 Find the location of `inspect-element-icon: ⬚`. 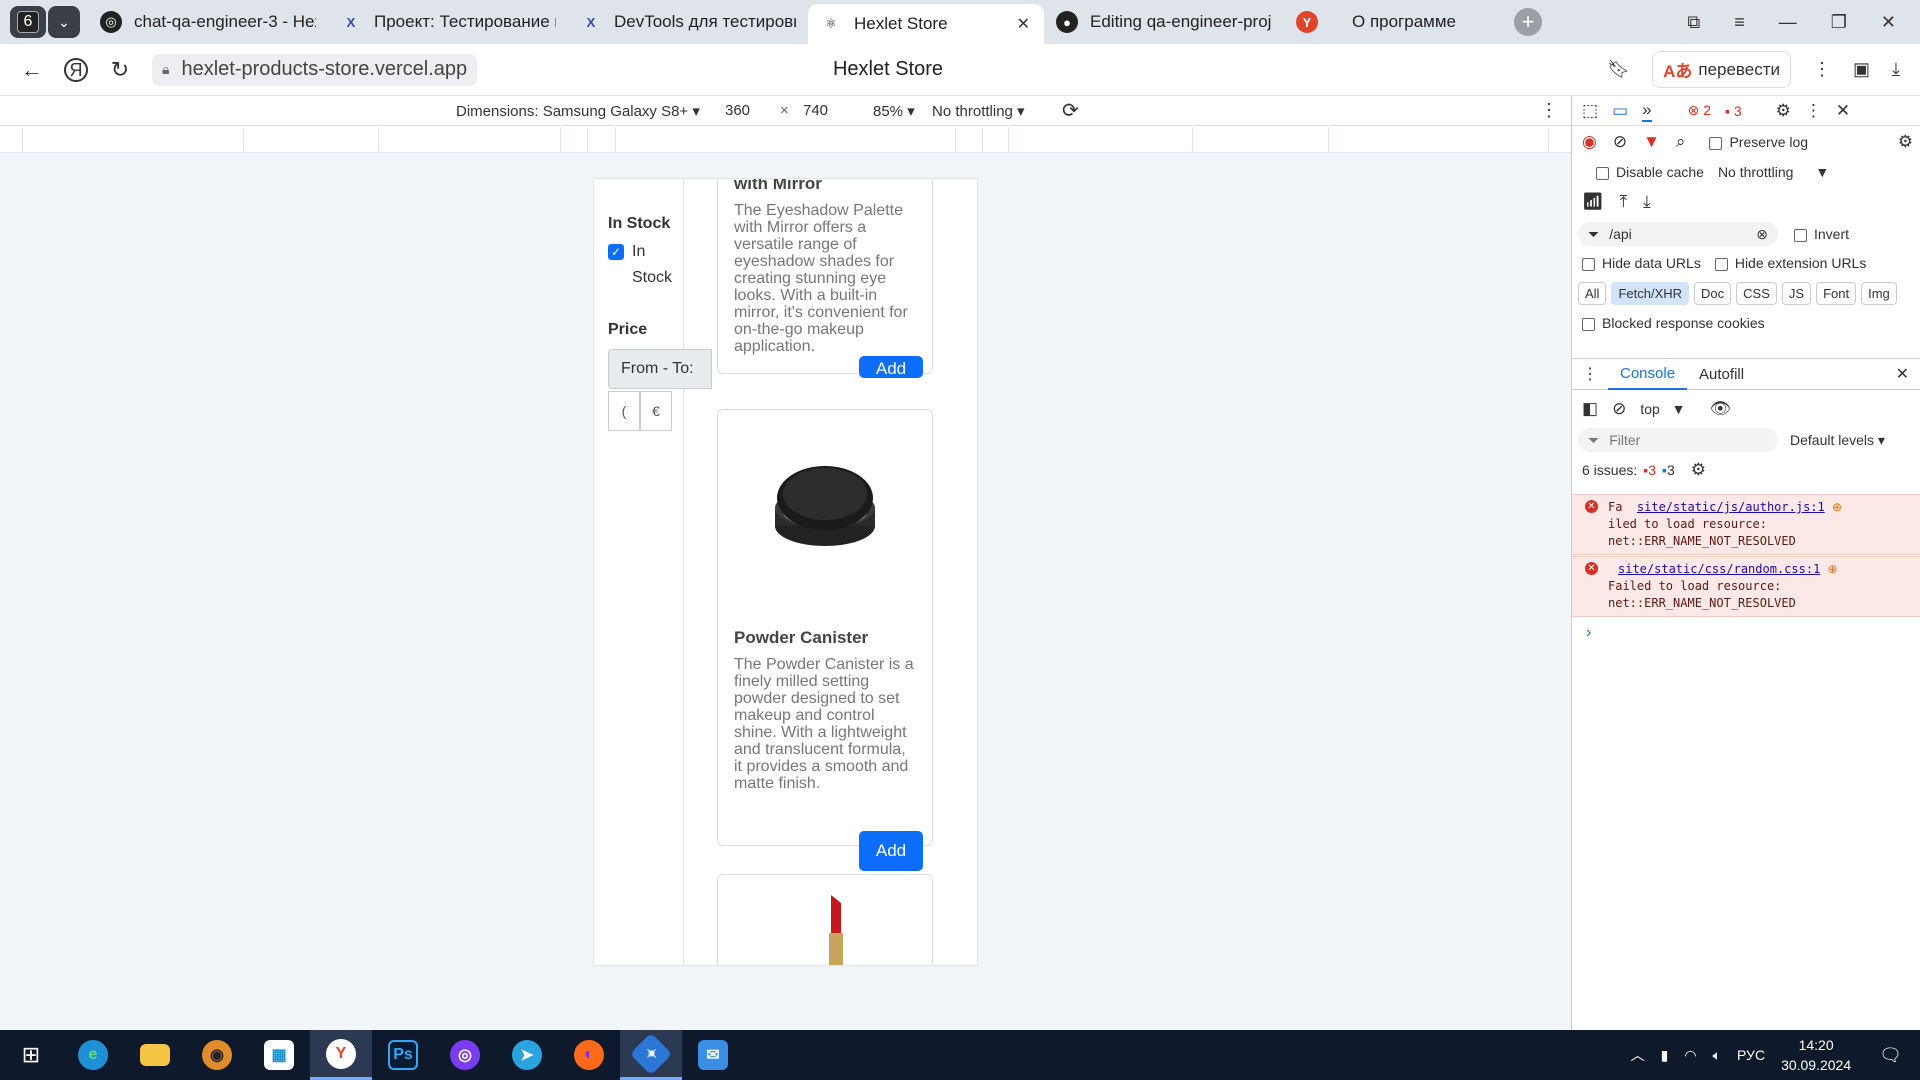

inspect-element-icon: ⬚ is located at coordinates (1590, 111).